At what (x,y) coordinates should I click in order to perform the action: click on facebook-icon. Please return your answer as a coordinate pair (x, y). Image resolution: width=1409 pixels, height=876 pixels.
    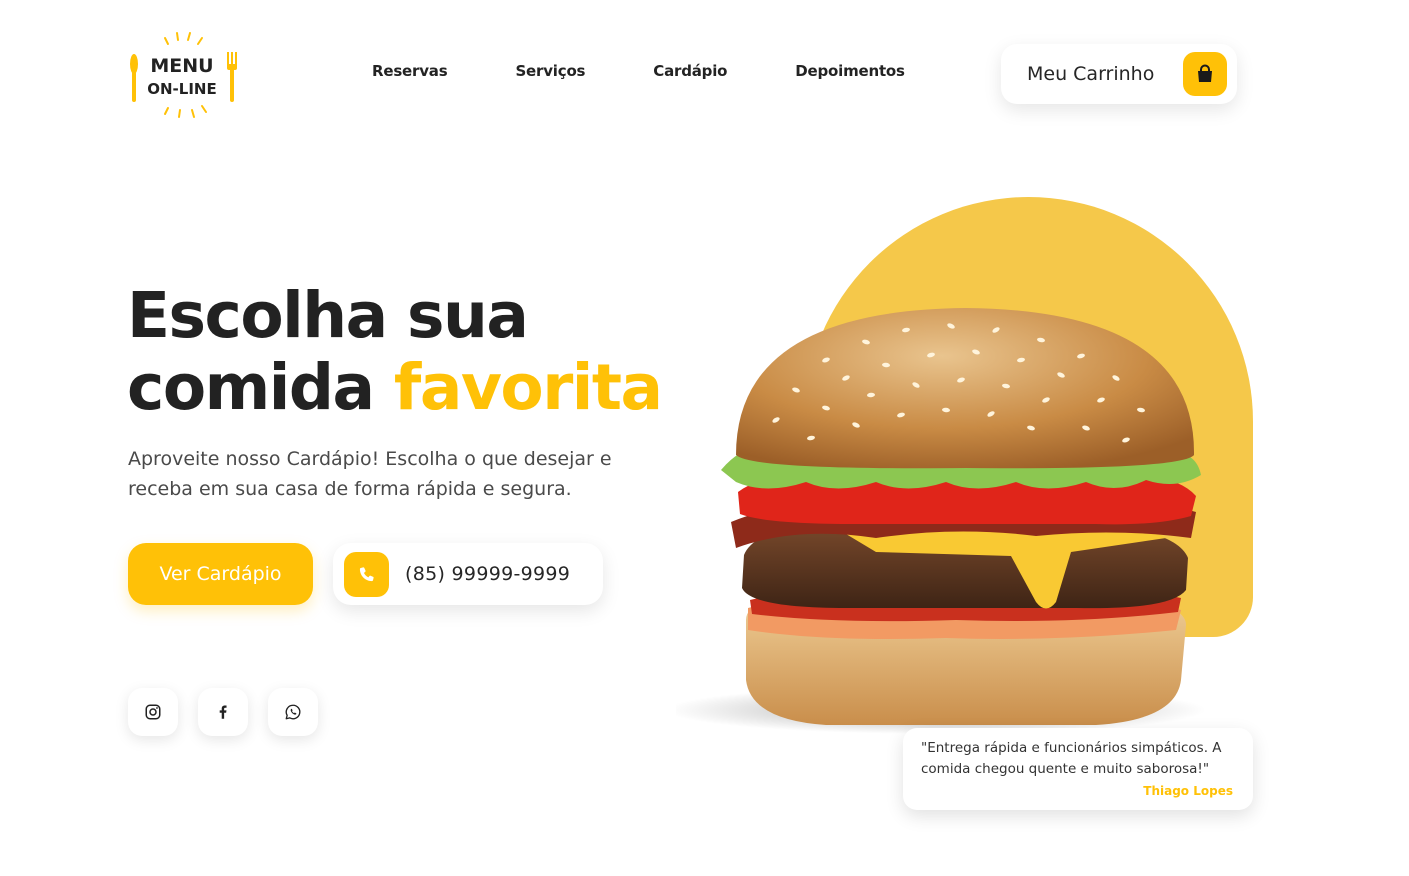
    Looking at the image, I should click on (223, 712).